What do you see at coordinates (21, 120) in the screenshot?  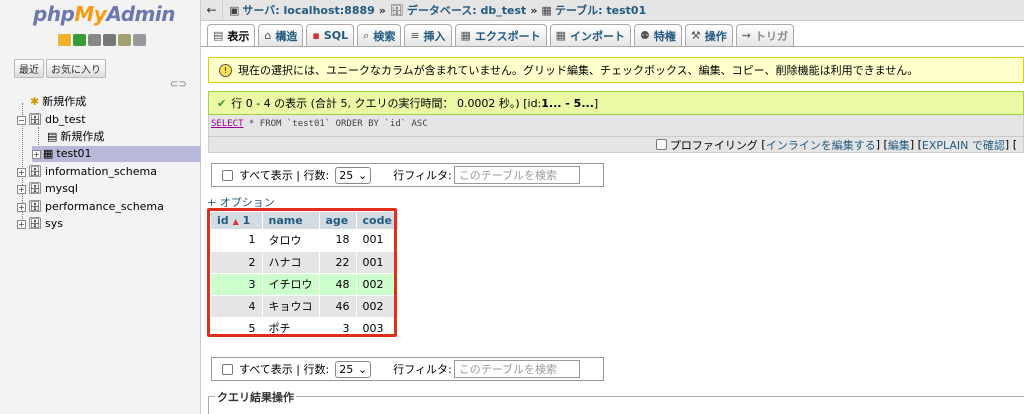 I see `collapse-toggle: −` at bounding box center [21, 120].